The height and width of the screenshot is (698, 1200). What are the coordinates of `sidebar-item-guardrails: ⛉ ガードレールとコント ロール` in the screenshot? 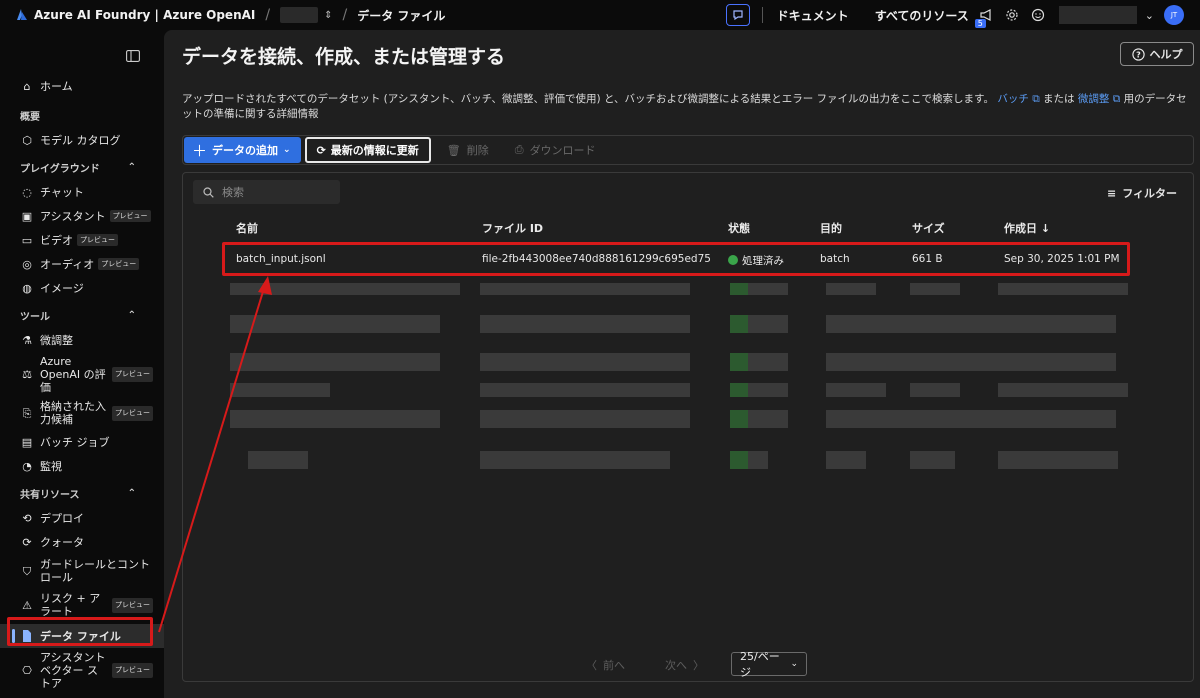 It's located at (82, 571).